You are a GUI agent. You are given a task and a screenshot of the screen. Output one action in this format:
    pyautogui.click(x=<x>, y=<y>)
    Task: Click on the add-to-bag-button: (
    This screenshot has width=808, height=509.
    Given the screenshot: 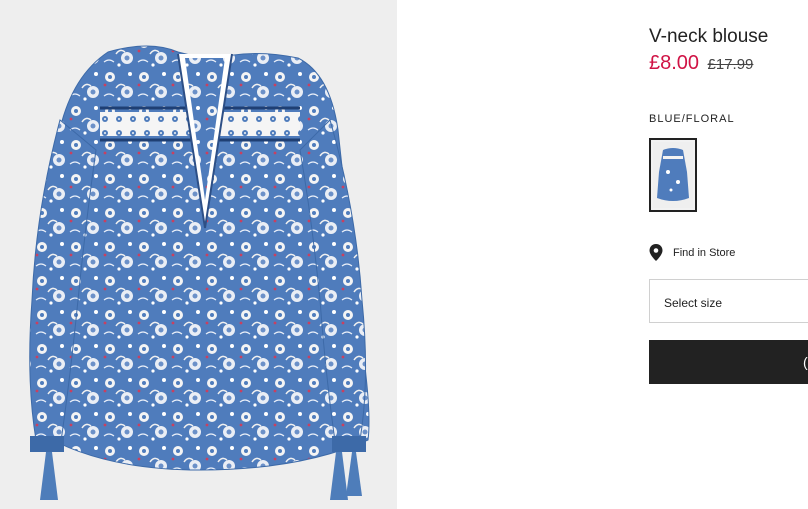 What is the action you would take?
    pyautogui.click(x=728, y=362)
    